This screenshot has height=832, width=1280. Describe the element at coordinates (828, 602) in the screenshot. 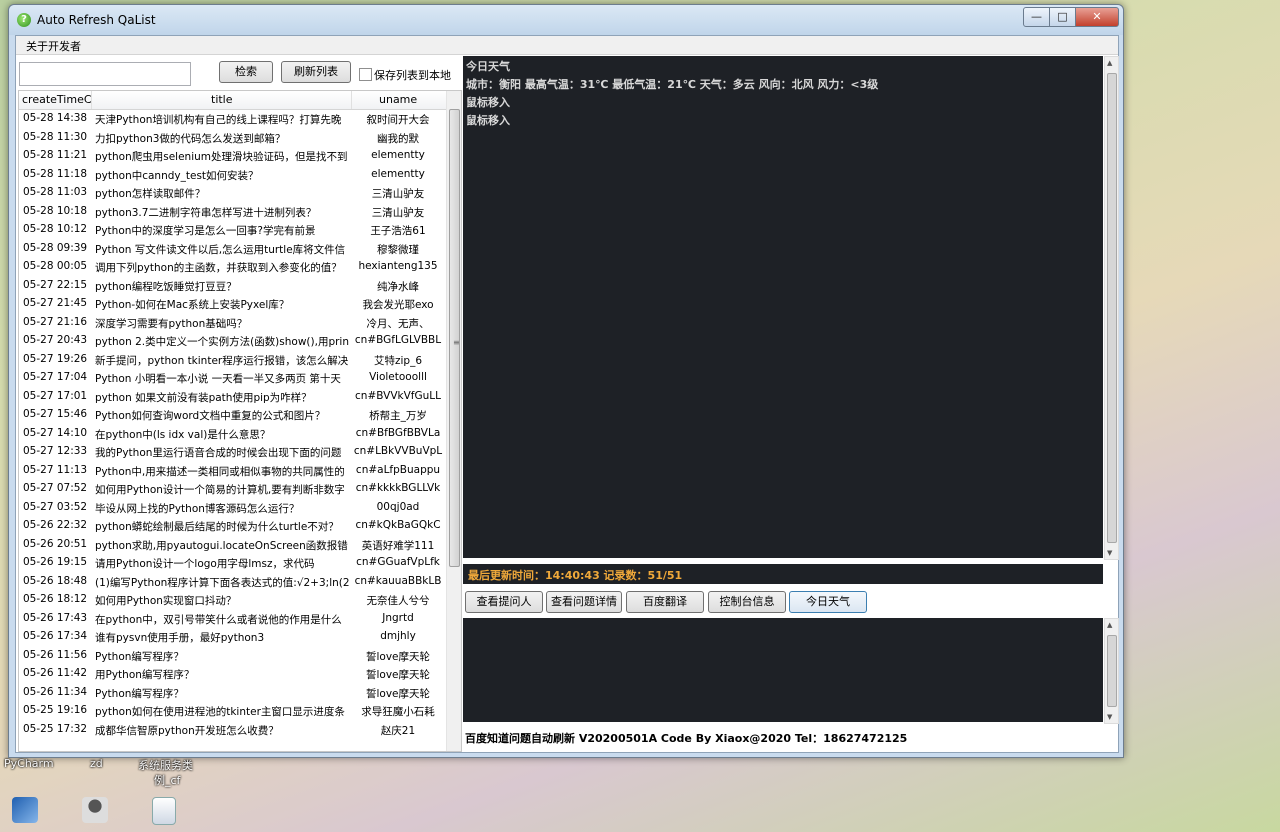

I see `today-weather-button: 今日天气` at that location.